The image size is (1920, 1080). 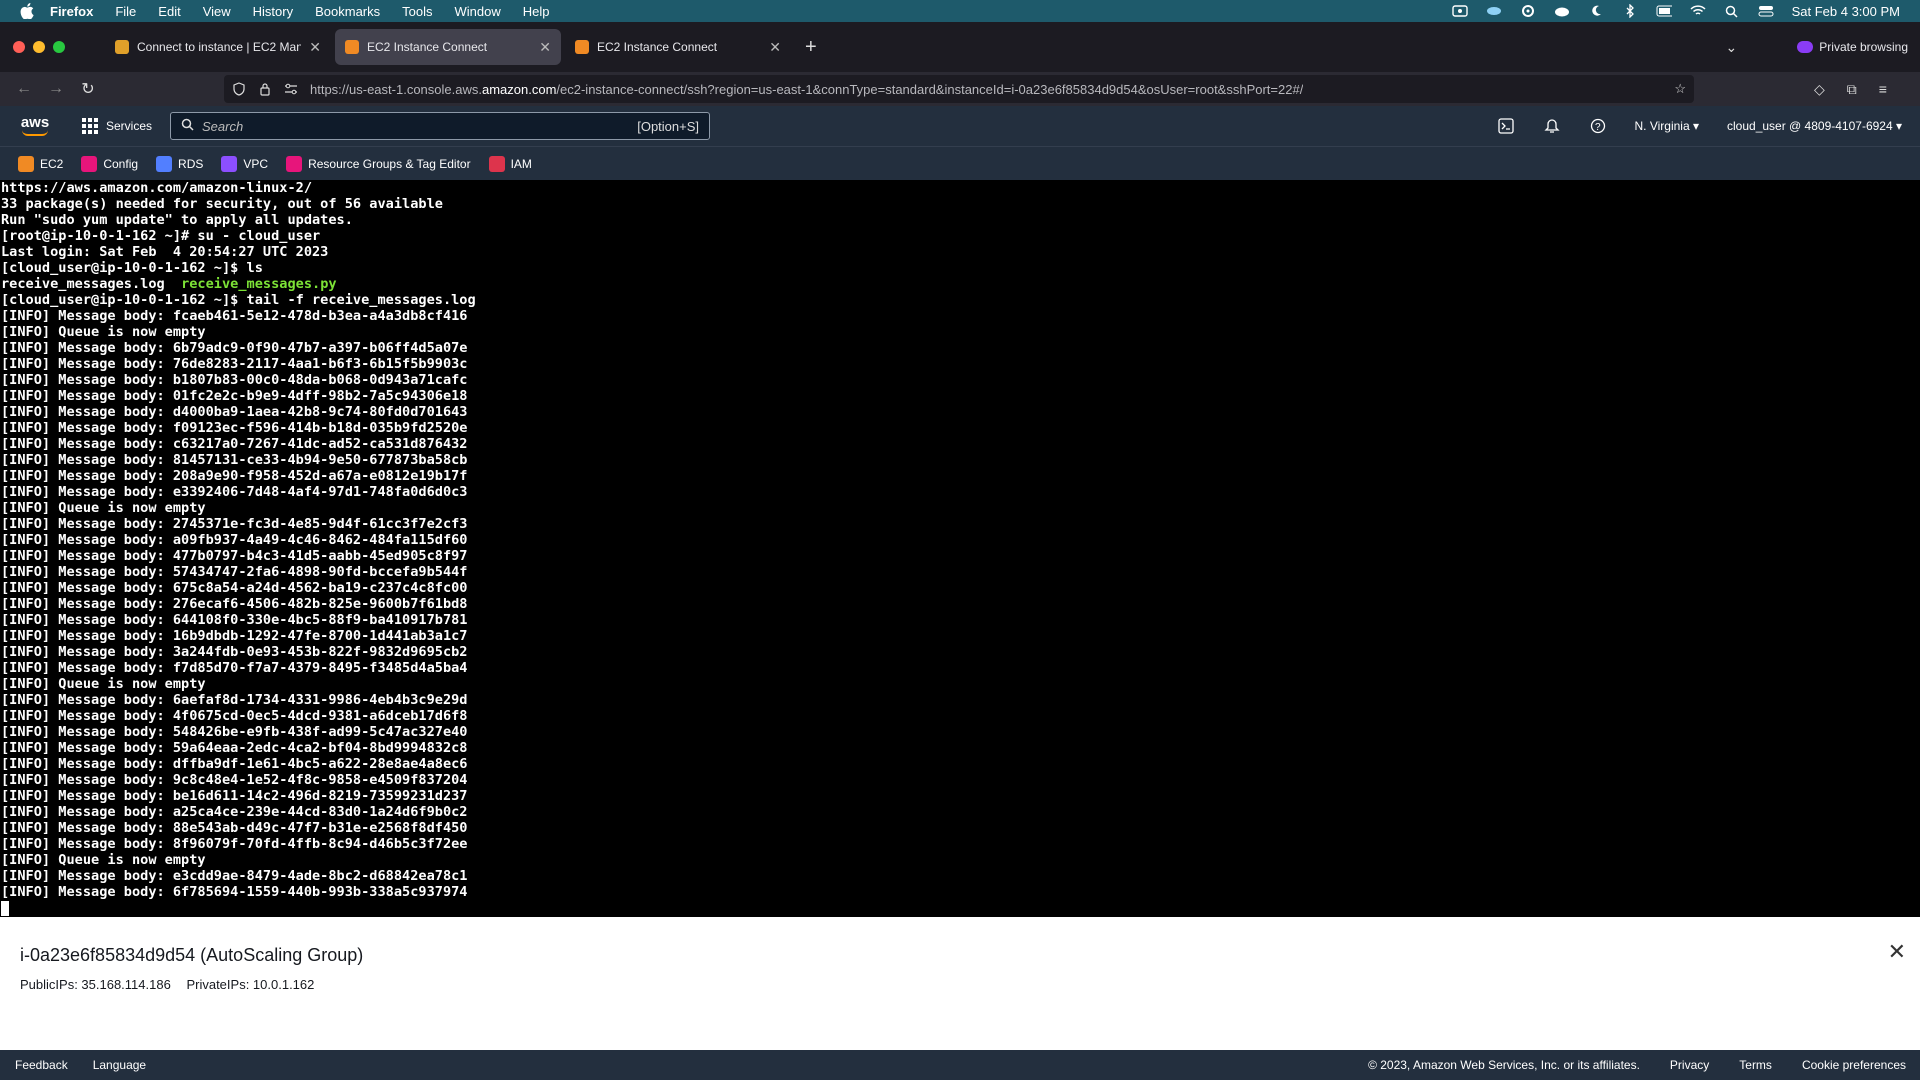 I want to click on language-link: Language, so click(x=119, y=1065).